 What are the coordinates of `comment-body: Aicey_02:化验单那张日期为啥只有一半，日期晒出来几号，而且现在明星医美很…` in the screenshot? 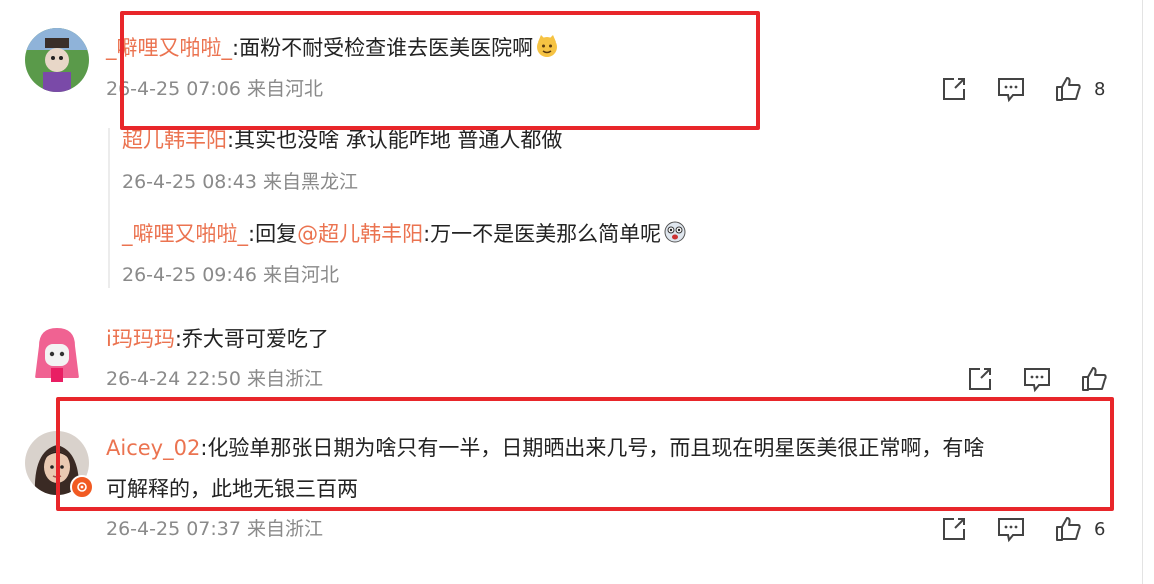 It's located at (545, 448).